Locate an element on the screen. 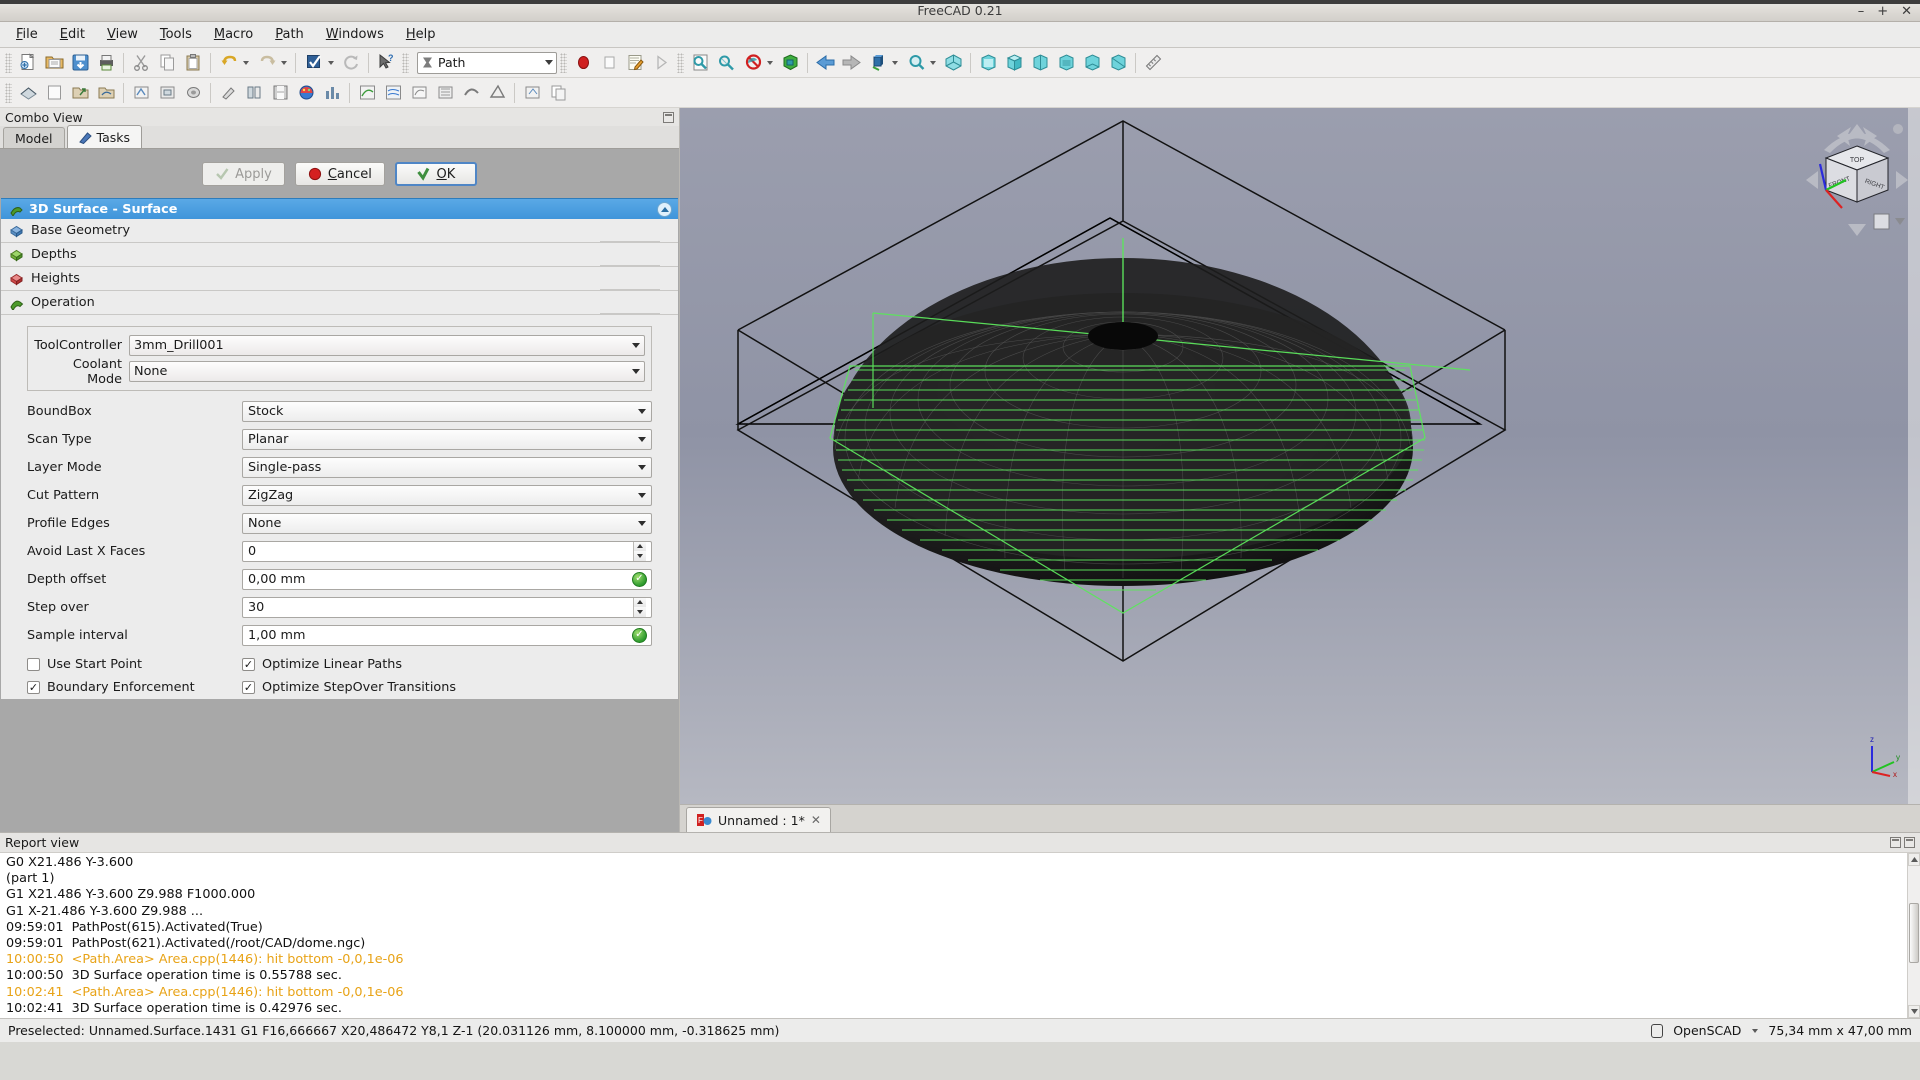  path-export-icon is located at coordinates (80, 93).